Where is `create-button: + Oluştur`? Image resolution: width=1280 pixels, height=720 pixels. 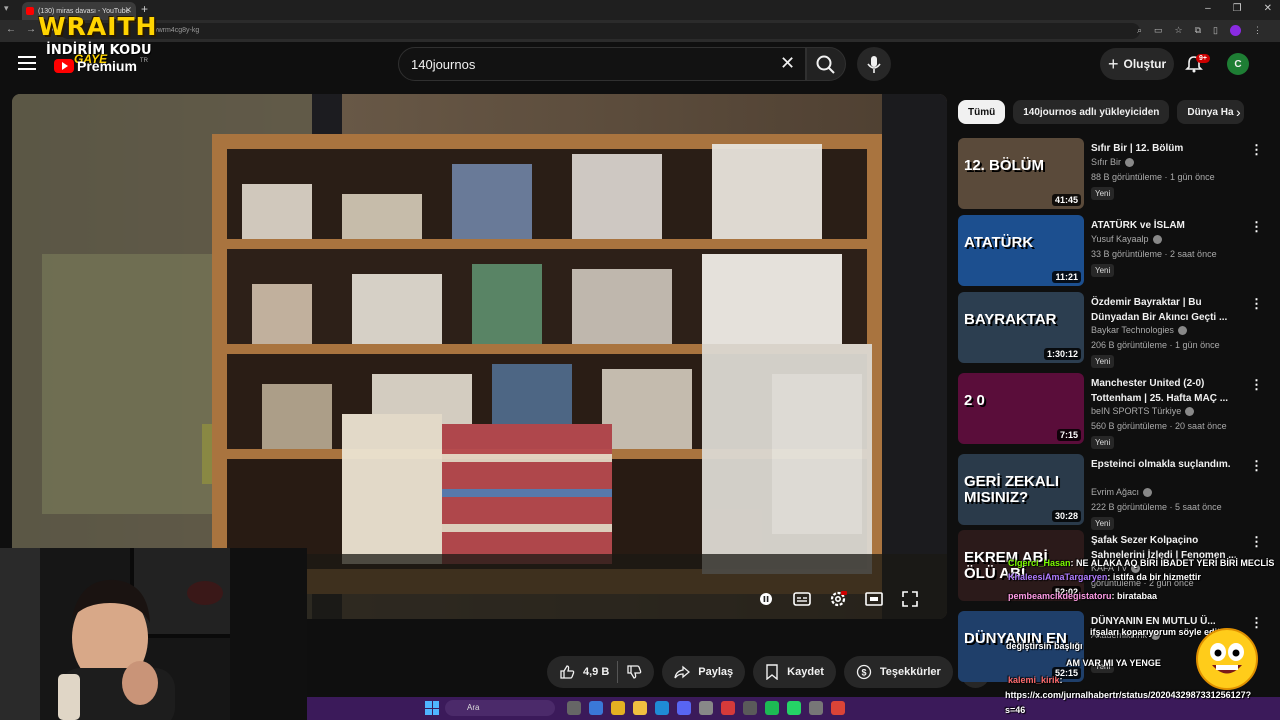
create-button: + Oluştur is located at coordinates (1137, 64).